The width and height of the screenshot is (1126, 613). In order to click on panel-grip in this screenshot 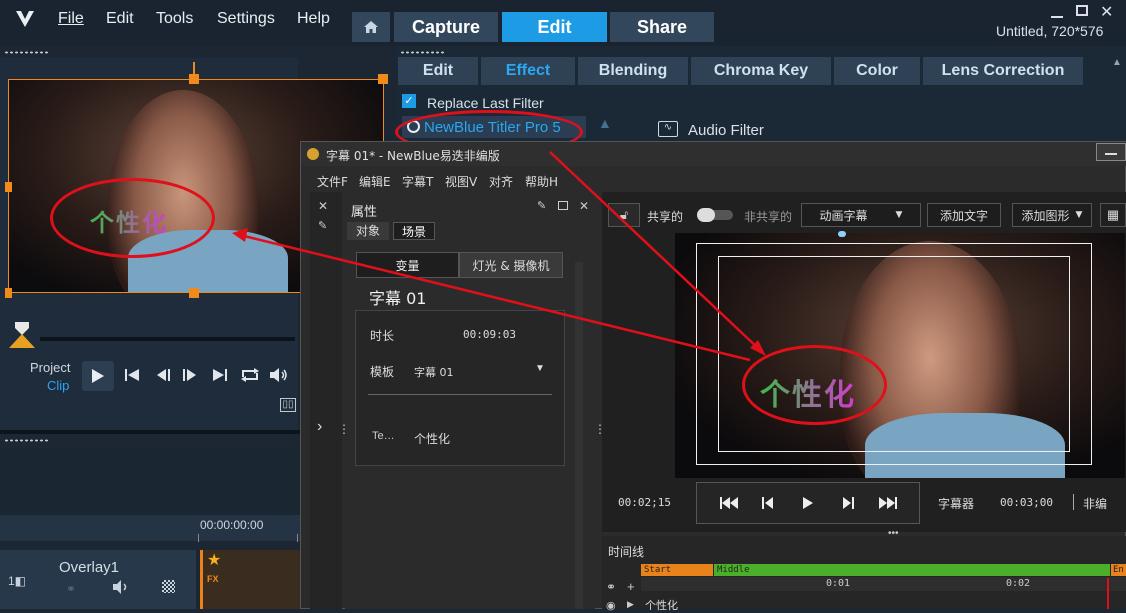, I will do `click(27, 52)`.